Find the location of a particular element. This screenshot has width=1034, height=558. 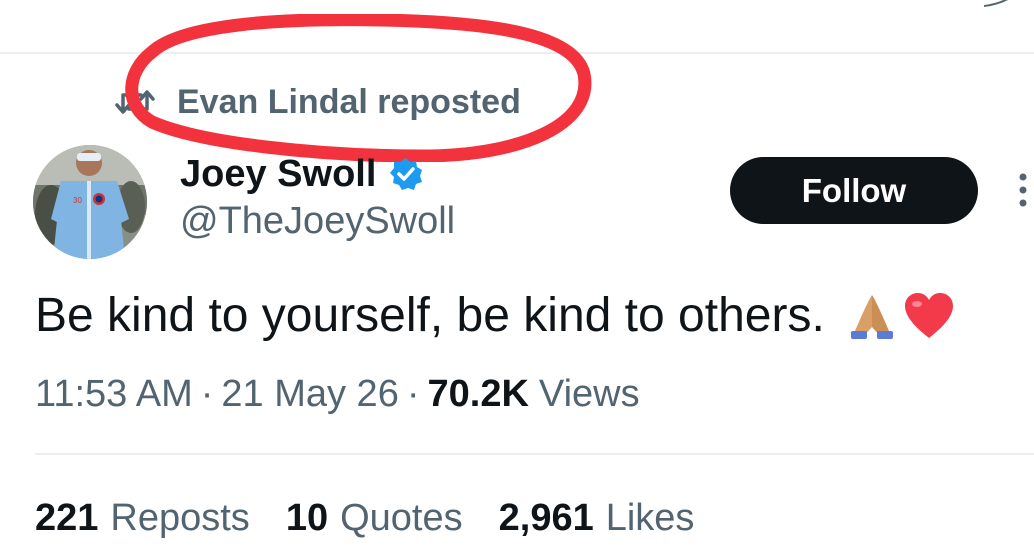

folded-hands-emoji-icon is located at coordinates (871, 316).